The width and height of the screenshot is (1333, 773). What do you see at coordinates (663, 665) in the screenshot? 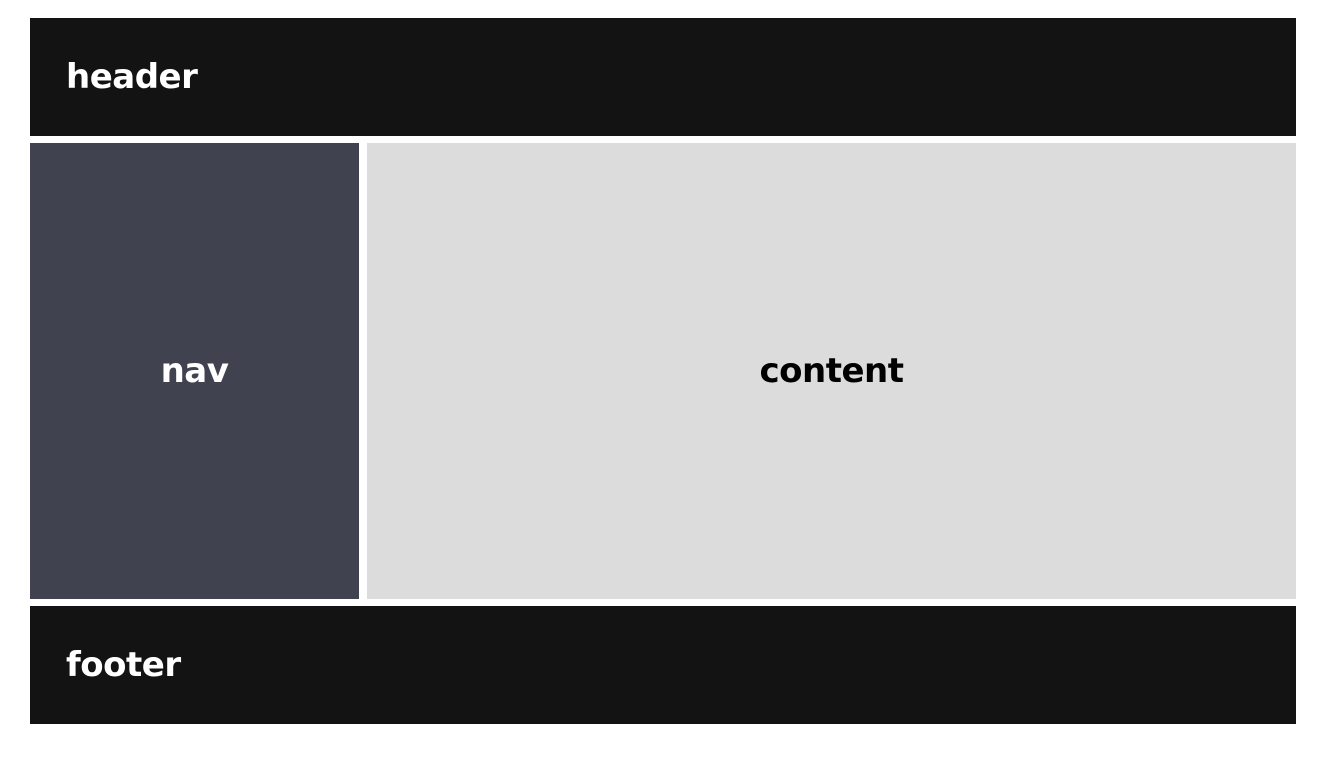
I see `footer-region: footer` at bounding box center [663, 665].